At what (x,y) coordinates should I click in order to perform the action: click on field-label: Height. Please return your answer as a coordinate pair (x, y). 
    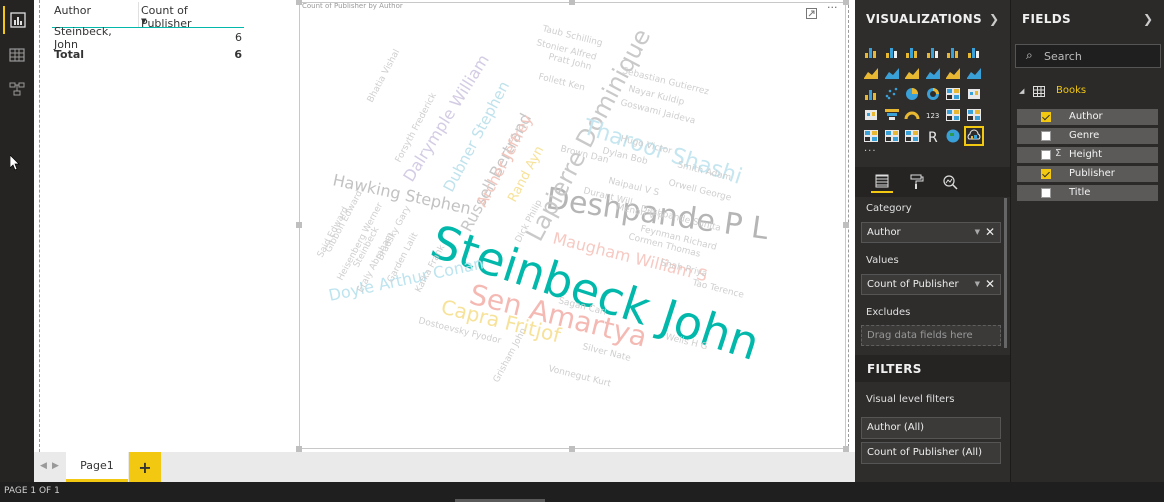
    Looking at the image, I should click on (1086, 154).